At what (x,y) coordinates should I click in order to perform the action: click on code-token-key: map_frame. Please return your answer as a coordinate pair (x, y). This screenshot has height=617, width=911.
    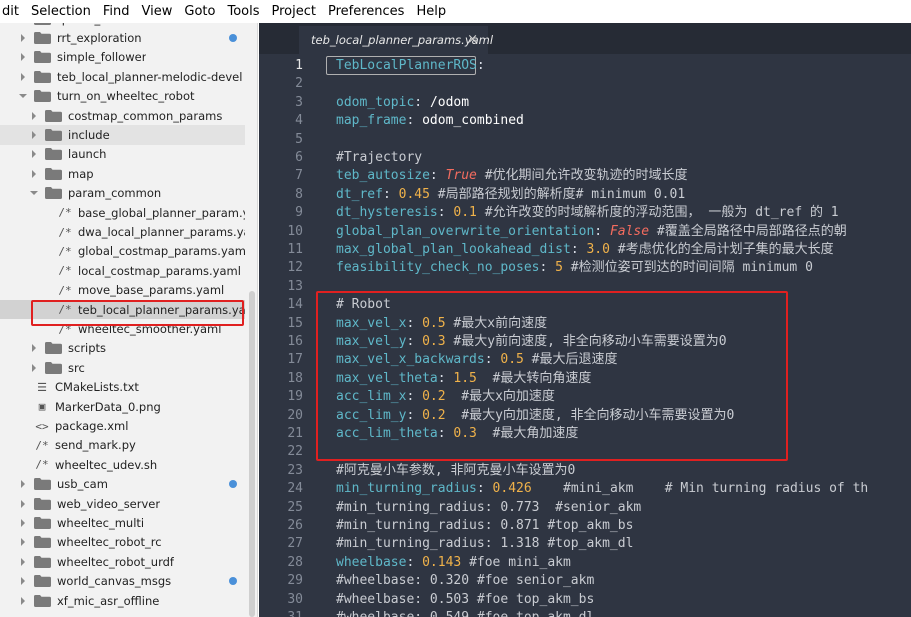
    Looking at the image, I should click on (371, 121).